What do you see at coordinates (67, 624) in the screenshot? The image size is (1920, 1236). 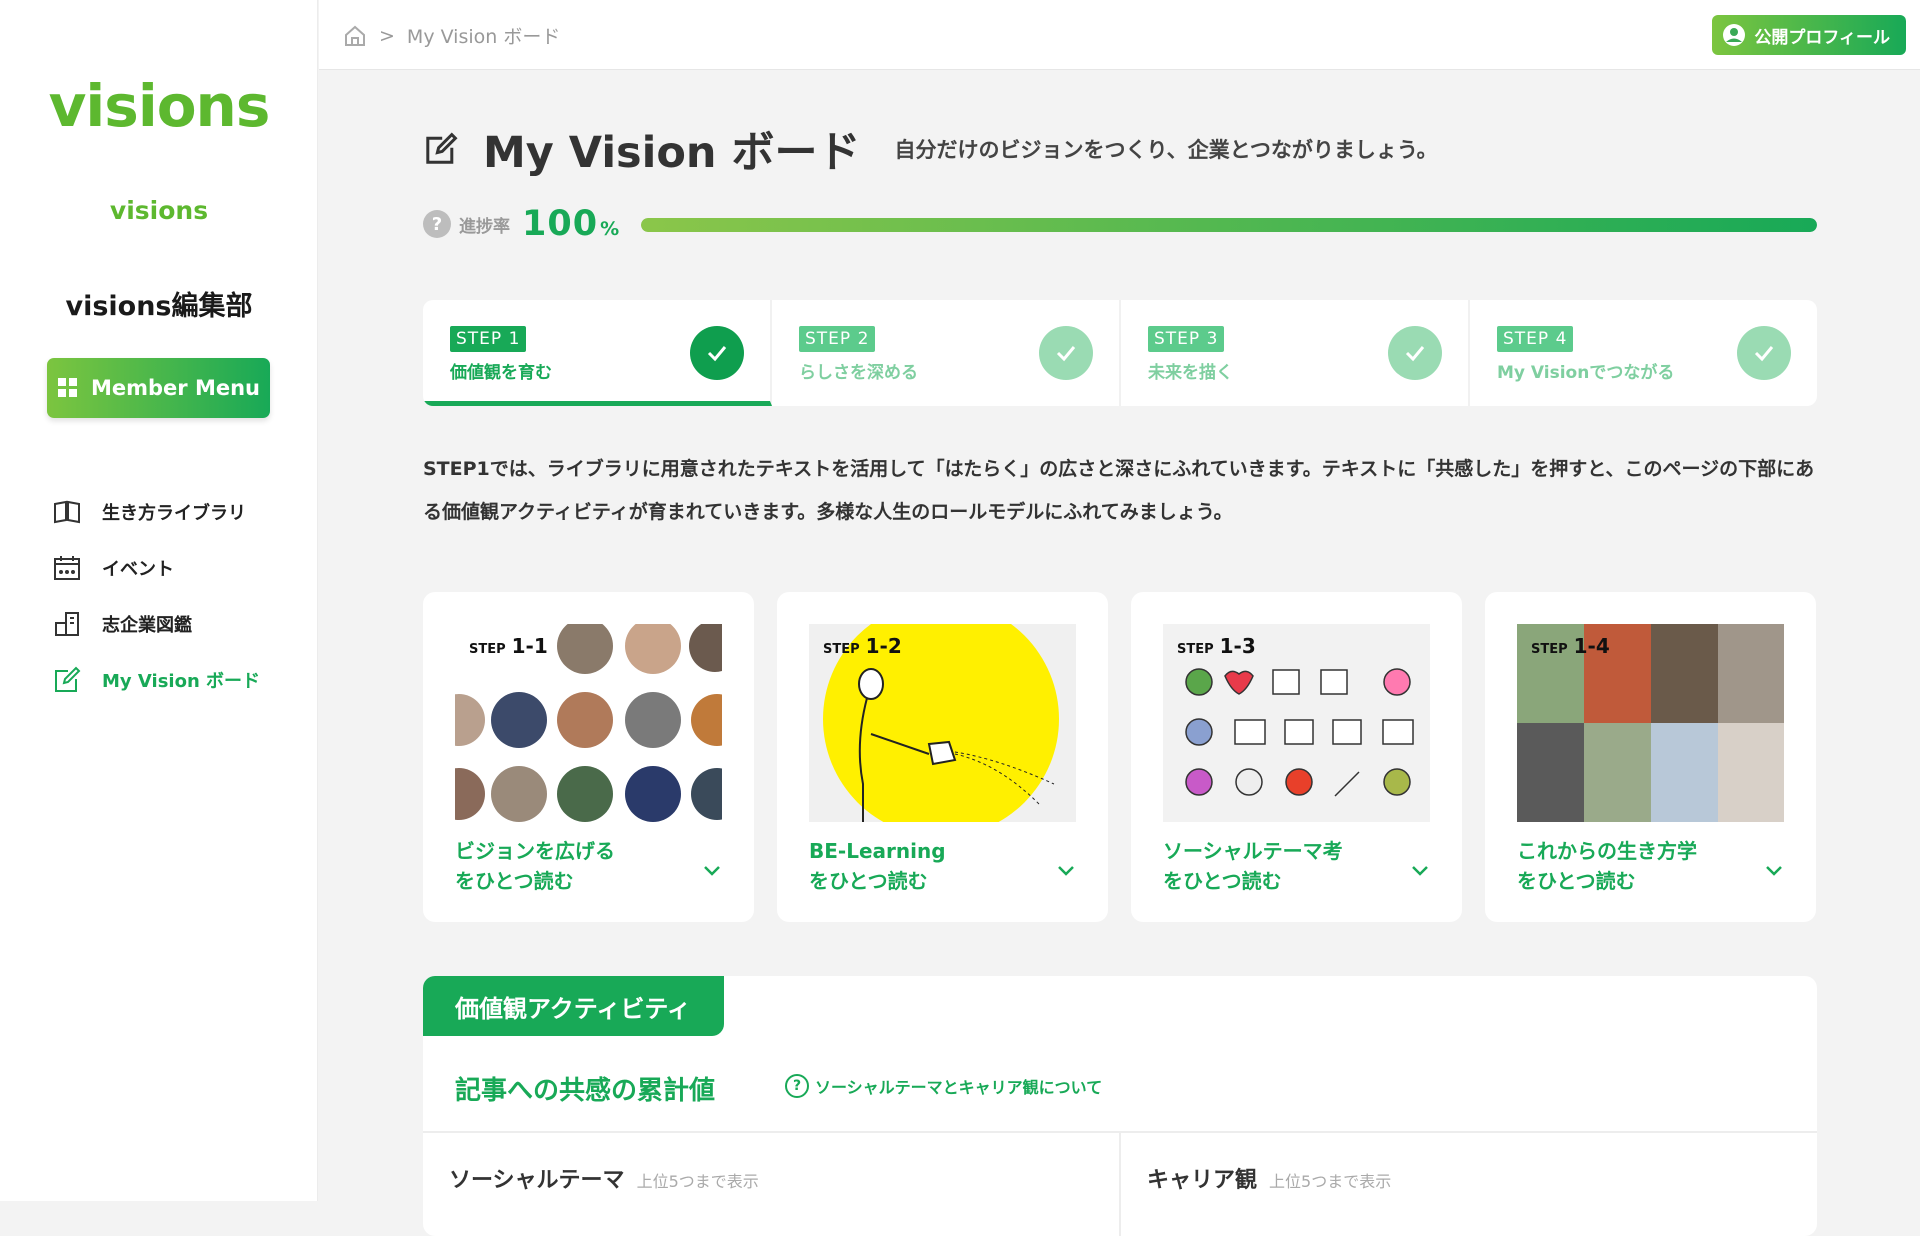 I see `building-icon` at bounding box center [67, 624].